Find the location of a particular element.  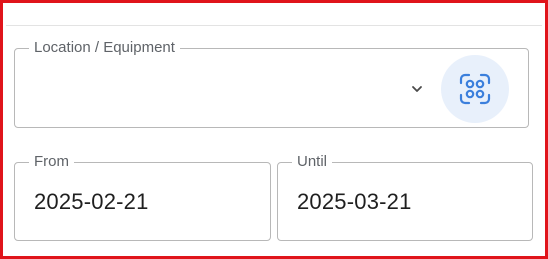

scan-icon is located at coordinates (475, 89).